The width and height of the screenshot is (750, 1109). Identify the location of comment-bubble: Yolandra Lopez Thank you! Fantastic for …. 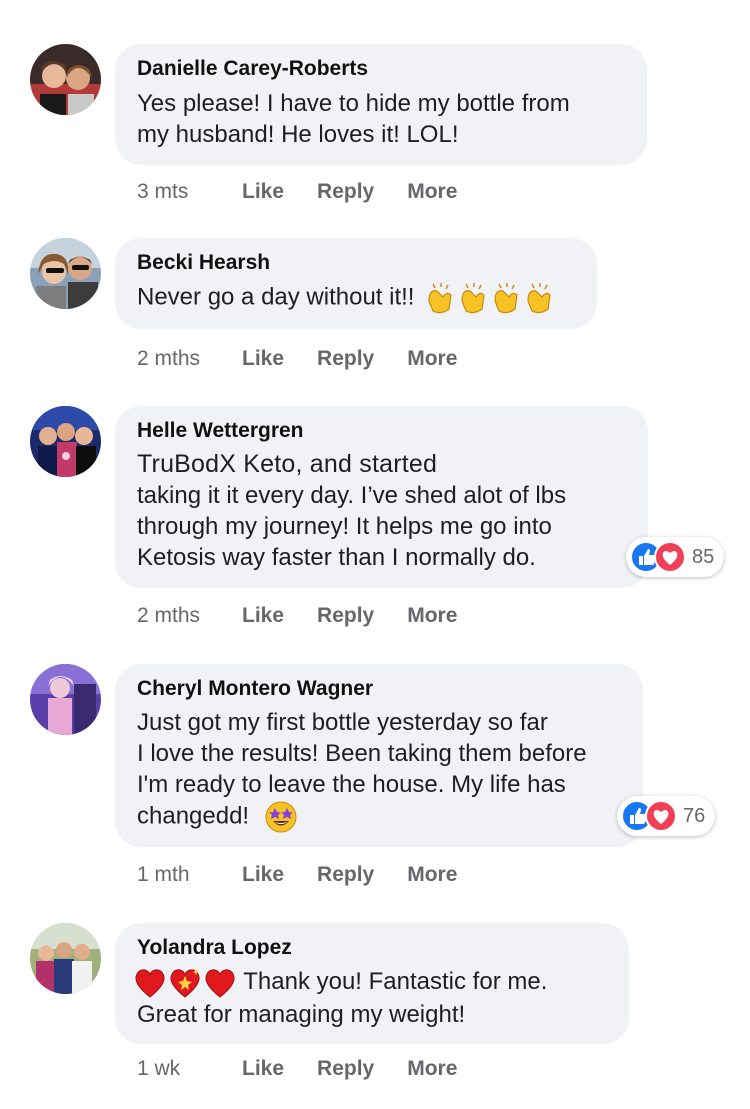
(372, 983).